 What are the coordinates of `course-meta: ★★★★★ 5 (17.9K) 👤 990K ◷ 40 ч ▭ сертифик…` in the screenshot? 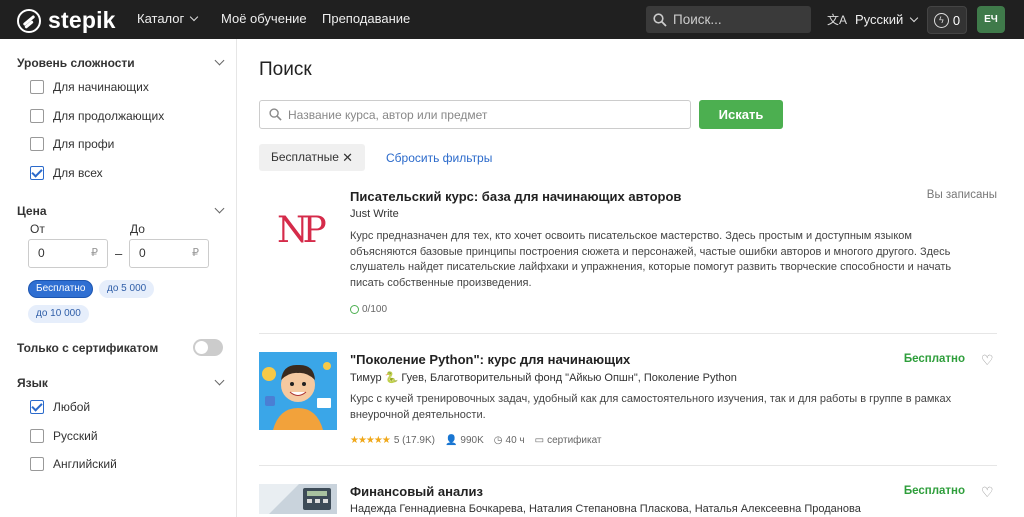 It's located at (476, 440).